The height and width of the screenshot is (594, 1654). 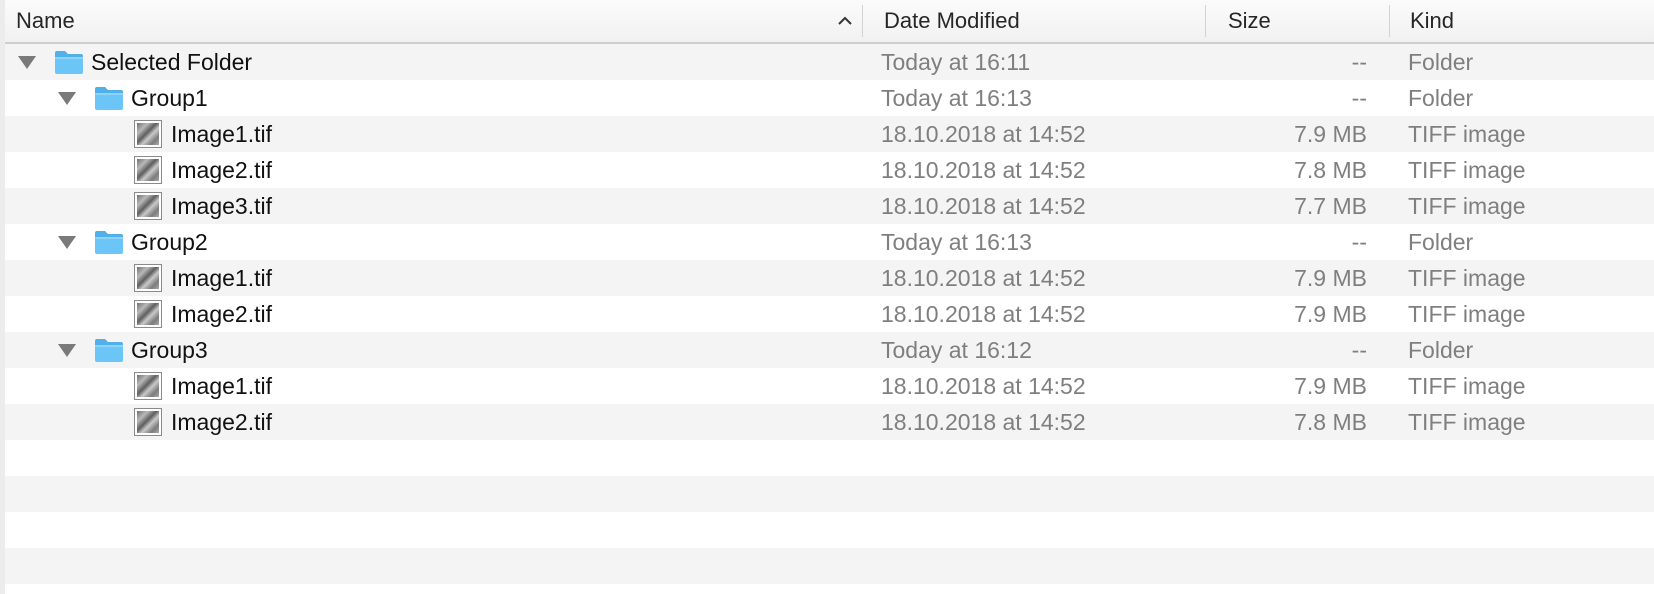 I want to click on item-date-modified: Today at 16:11, so click(x=956, y=62).